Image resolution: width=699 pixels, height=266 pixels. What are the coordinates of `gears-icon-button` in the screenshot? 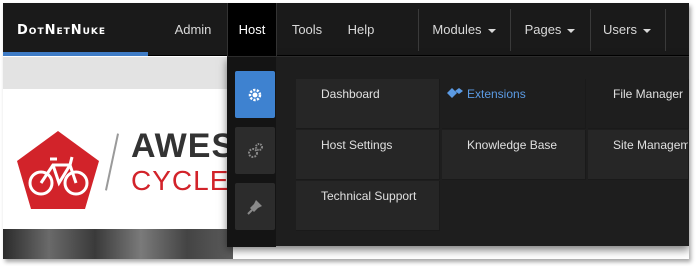 It's located at (255, 150).